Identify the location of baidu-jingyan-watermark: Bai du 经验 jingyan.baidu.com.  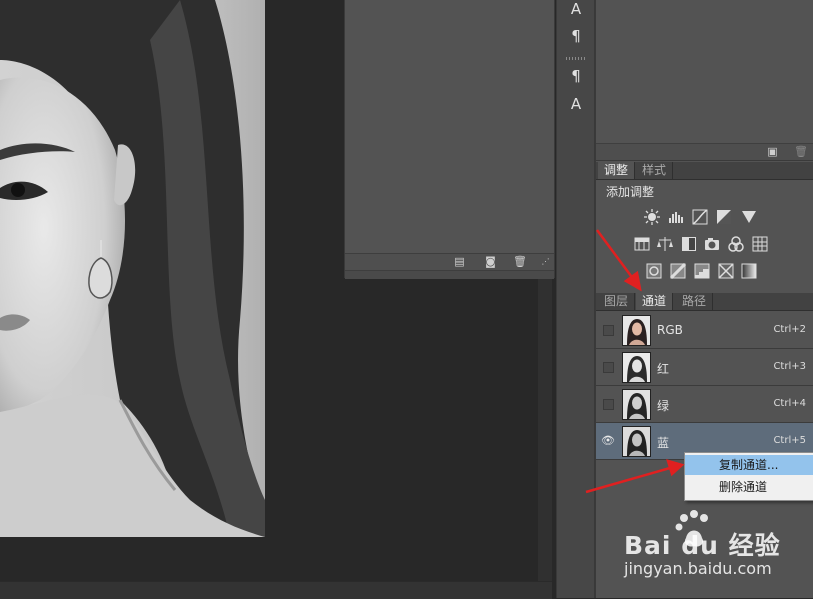
(712, 548).